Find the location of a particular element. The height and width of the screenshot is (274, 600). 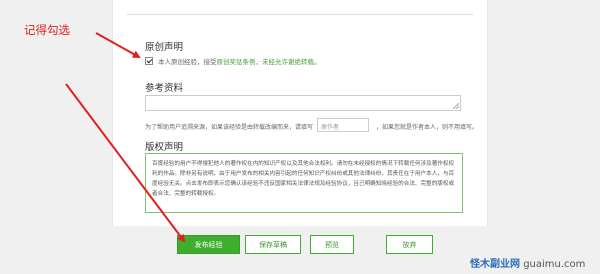

watermark: 怪木副业网 guaimu.com is located at coordinates (527, 262).